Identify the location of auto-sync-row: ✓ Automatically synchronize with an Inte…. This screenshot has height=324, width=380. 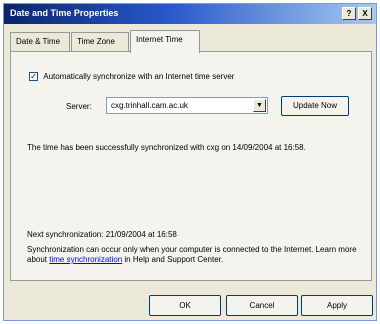
(131, 77).